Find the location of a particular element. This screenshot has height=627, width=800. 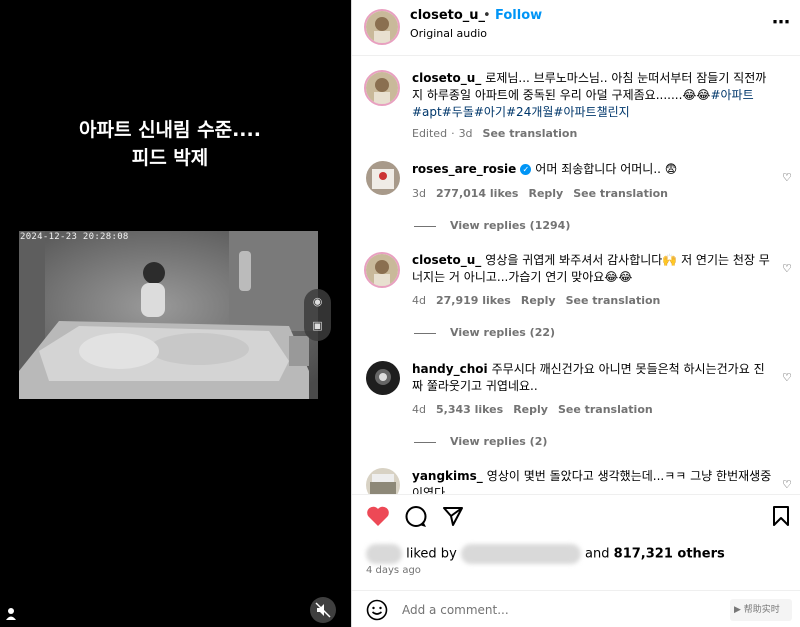

cctv-timestamp: 2024-12-23 20:28:08 is located at coordinates (74, 237).